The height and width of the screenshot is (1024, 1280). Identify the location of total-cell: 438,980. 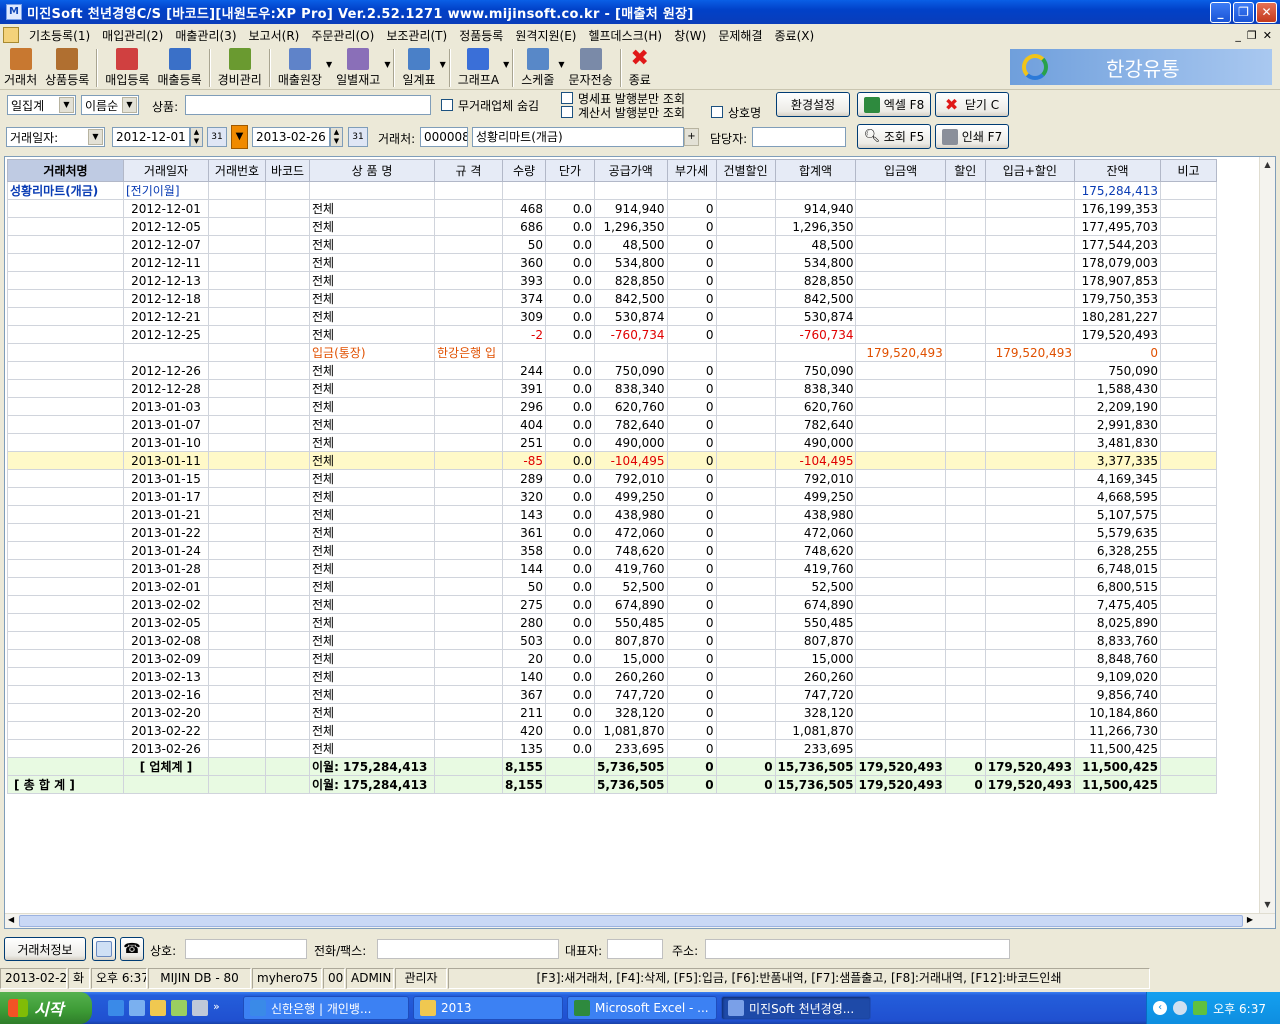
(815, 514).